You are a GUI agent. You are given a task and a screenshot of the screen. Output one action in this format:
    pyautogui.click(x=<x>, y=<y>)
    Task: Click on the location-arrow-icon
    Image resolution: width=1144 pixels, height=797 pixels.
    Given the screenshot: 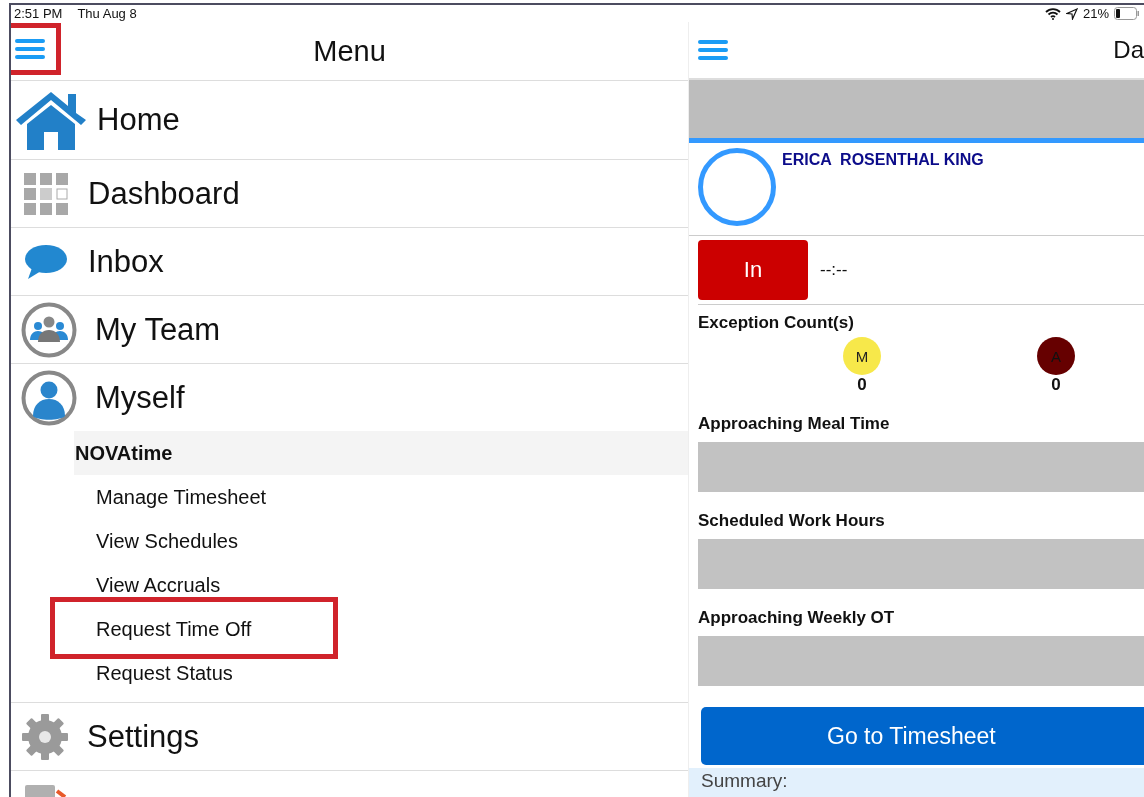 What is the action you would take?
    pyautogui.click(x=1071, y=13)
    